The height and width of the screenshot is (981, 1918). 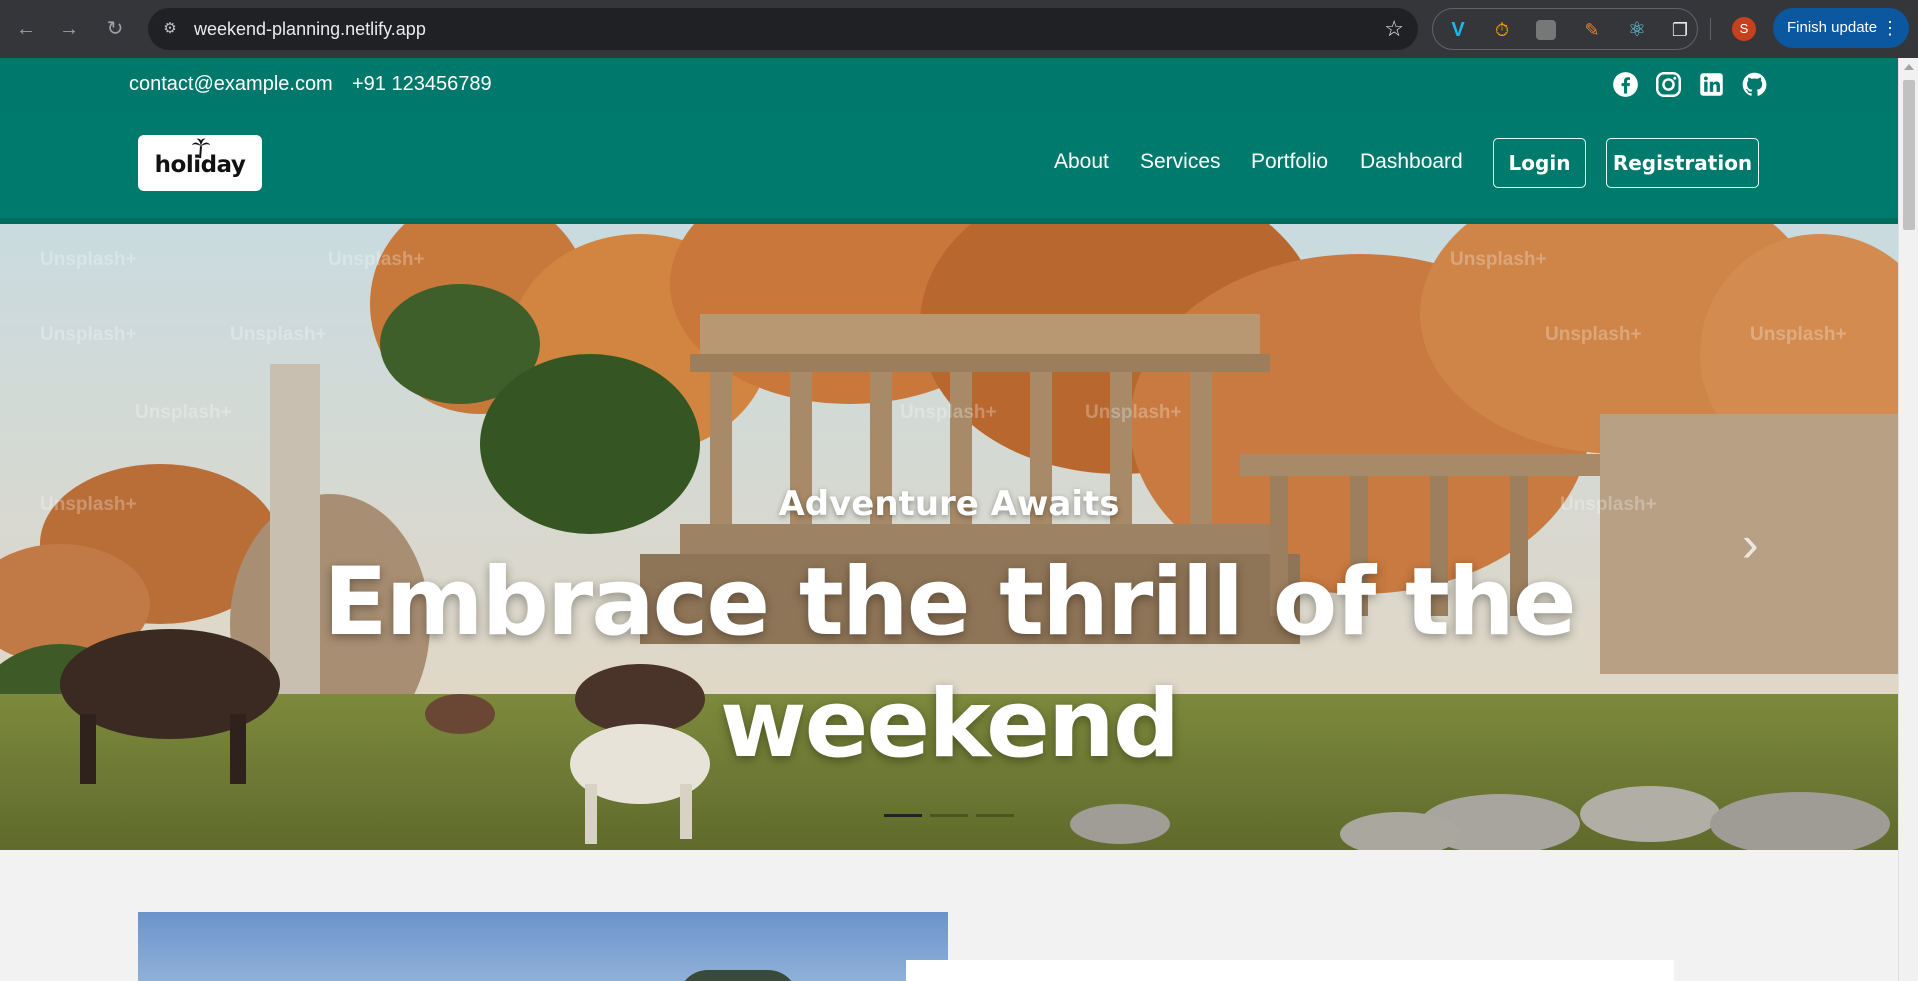 I want to click on instagram-icon, so click(x=1668, y=84).